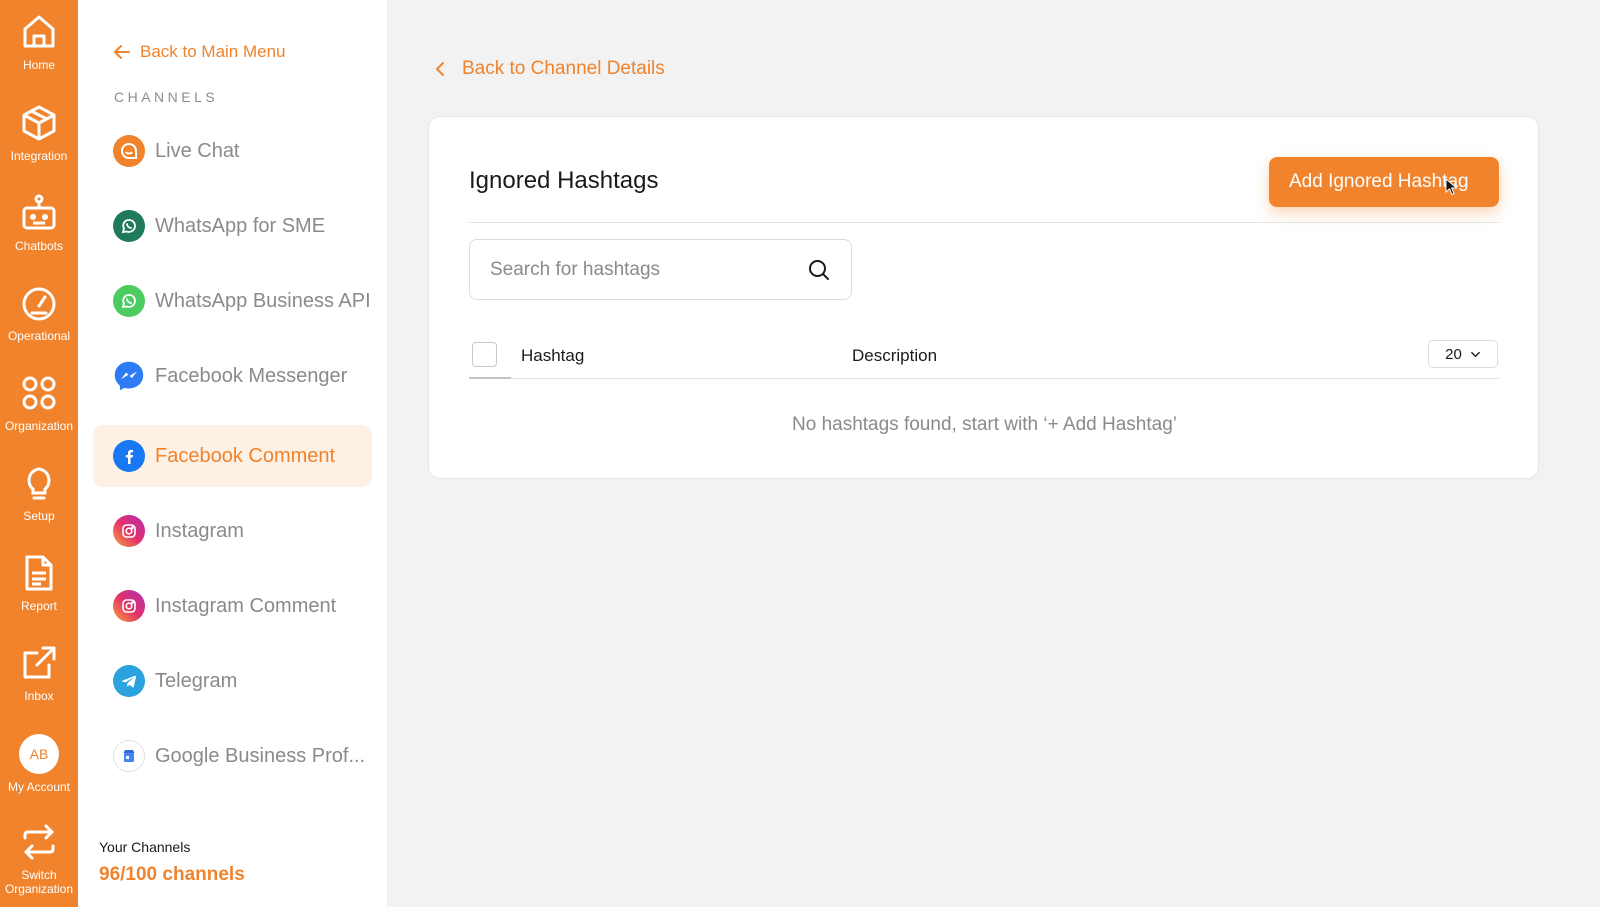 Image resolution: width=1600 pixels, height=907 pixels. I want to click on telegram-icon, so click(129, 681).